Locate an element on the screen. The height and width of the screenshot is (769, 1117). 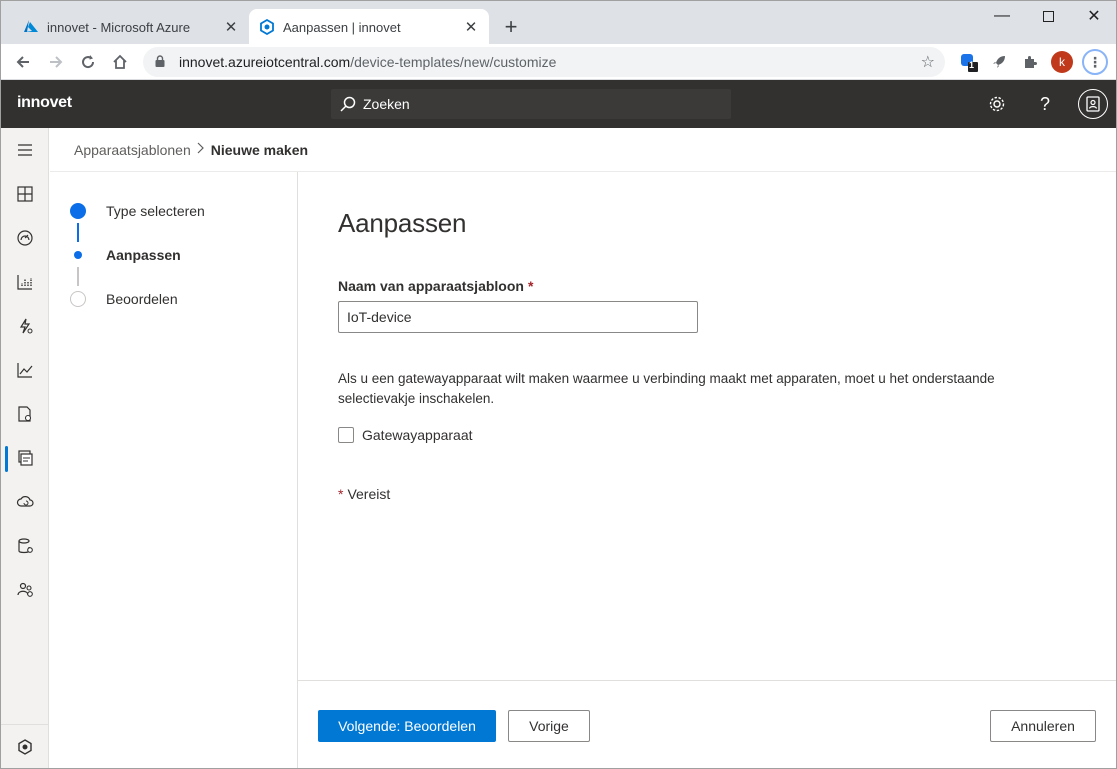
bookmark-star-icon: ☆ is located at coordinates (928, 62).